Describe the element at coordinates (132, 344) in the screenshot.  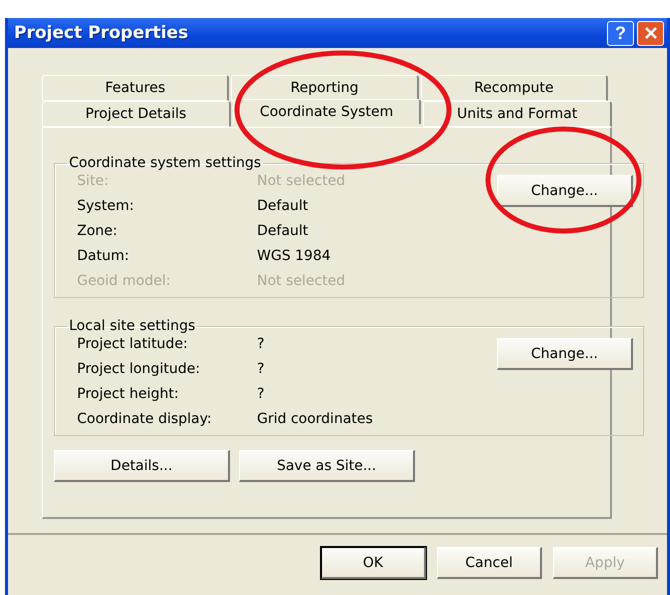
I see `field-label: Project latitude:` at that location.